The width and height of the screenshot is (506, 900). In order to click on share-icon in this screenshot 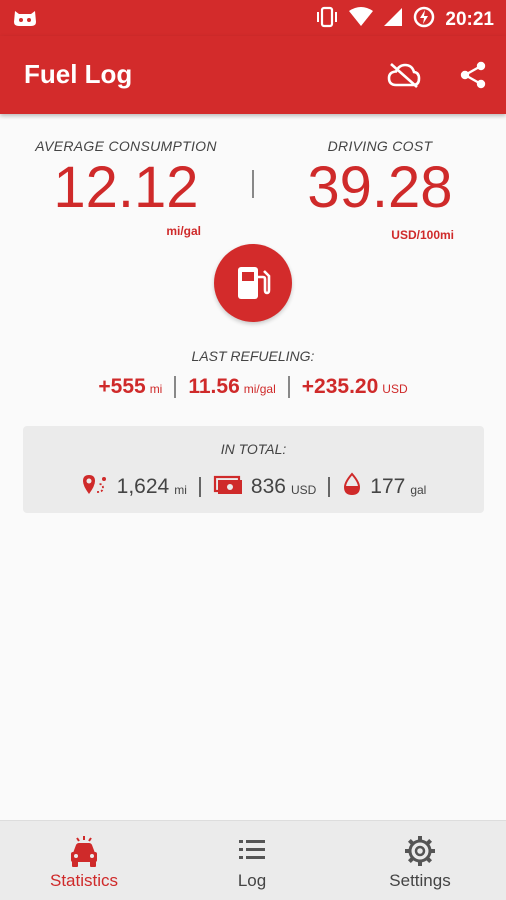, I will do `click(473, 75)`.